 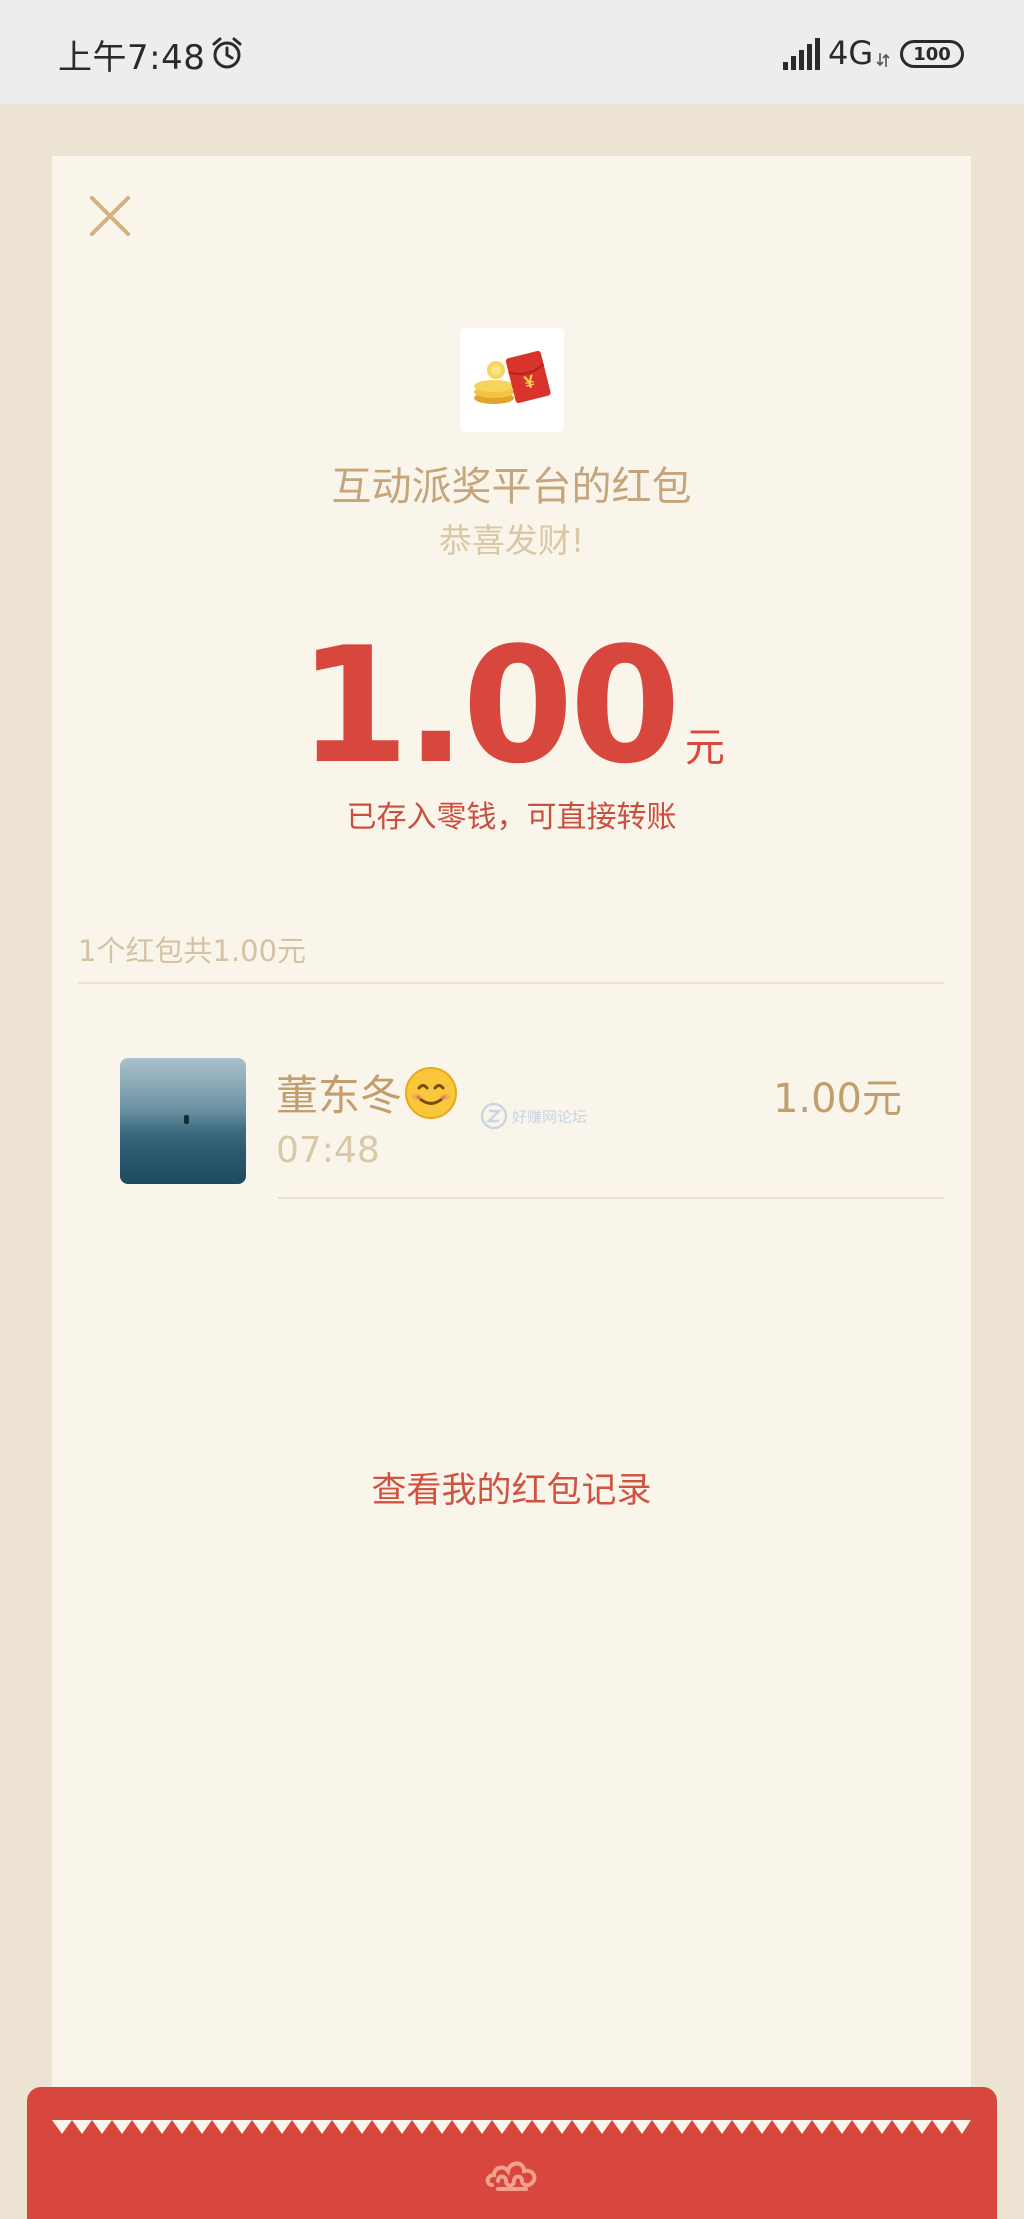 What do you see at coordinates (511, 540) in the screenshot?
I see `greeting: 恭喜发财!` at bounding box center [511, 540].